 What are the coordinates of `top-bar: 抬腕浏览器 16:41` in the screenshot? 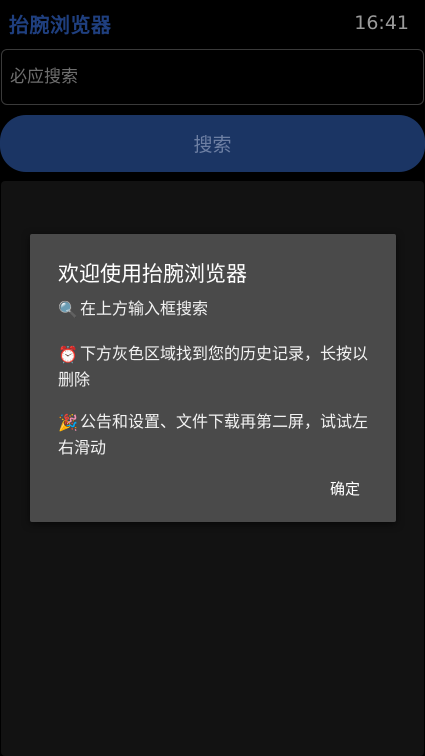 It's located at (212, 23).